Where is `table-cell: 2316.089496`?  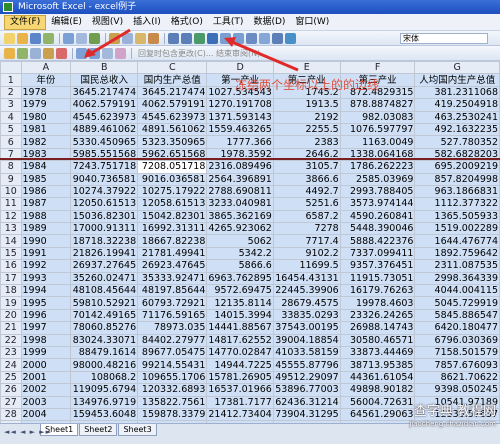 table-cell: 2316.089496 is located at coordinates (240, 167).